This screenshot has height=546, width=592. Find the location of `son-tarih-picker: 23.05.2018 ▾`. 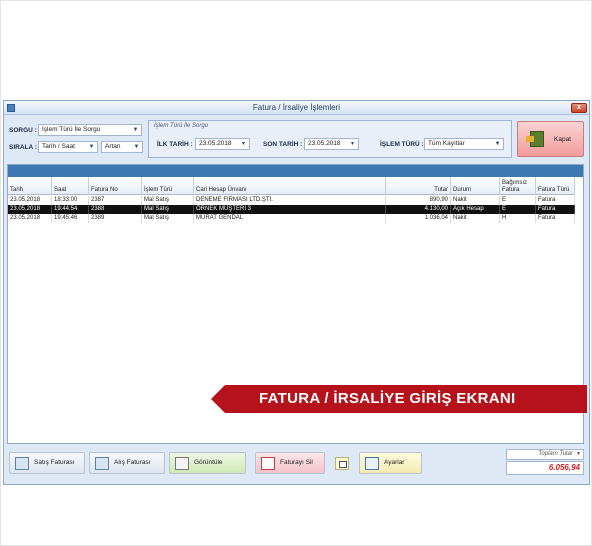

son-tarih-picker: 23.05.2018 ▾ is located at coordinates (331, 144).